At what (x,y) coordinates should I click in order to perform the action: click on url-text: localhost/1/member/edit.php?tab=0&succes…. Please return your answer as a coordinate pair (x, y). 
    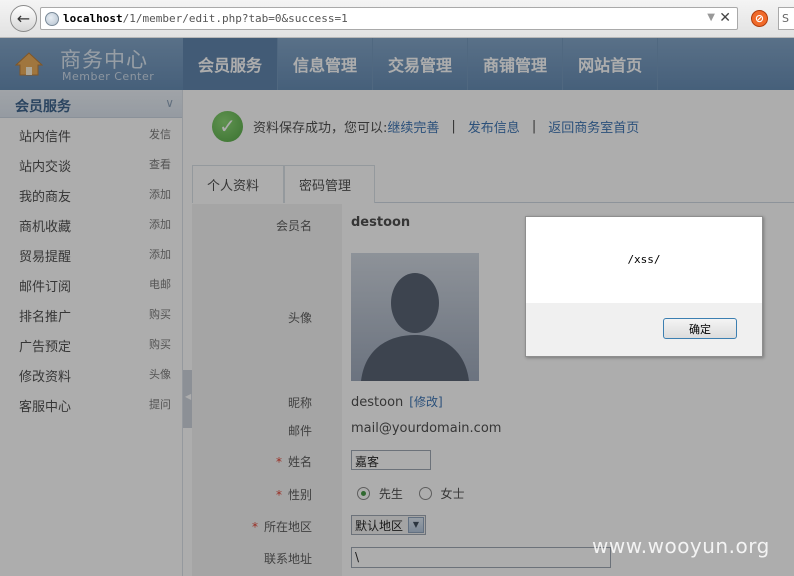
    Looking at the image, I should click on (205, 18).